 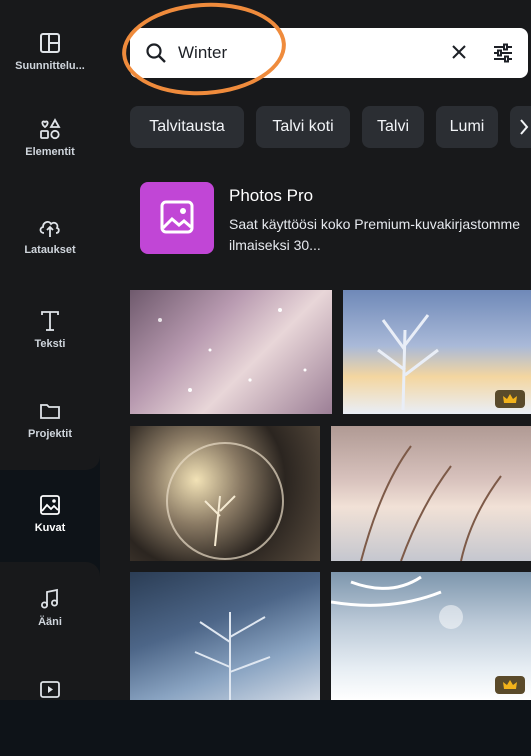 I want to click on sidebar-item-projects: Projektit, so click(x=50, y=438).